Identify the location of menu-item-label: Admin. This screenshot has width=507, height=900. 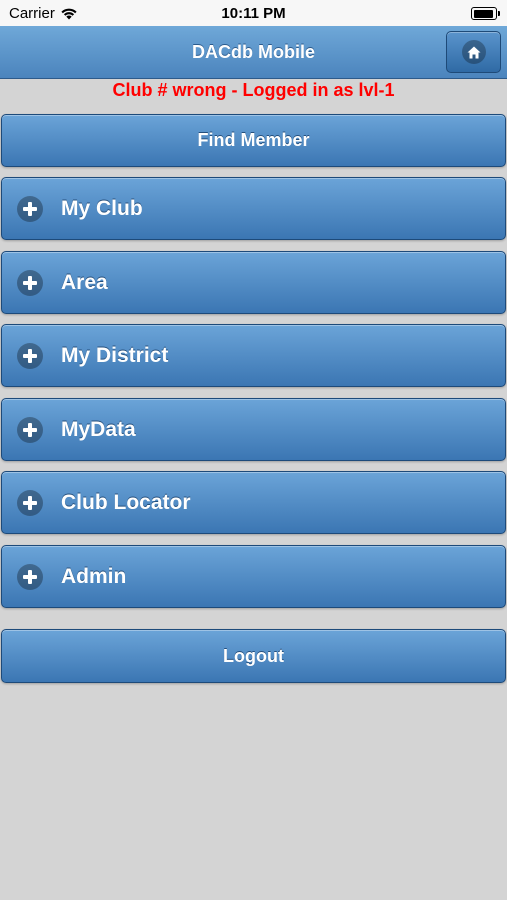
(94, 576).